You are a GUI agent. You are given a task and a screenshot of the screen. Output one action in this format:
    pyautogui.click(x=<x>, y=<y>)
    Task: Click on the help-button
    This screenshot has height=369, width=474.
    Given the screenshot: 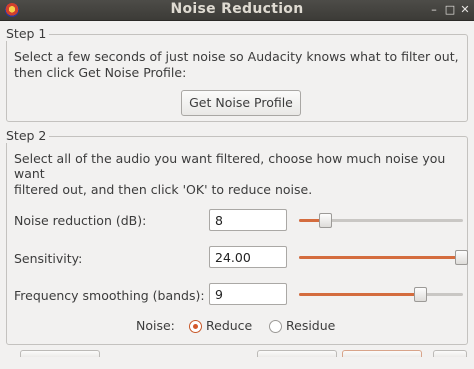 What is the action you would take?
    pyautogui.click(x=450, y=353)
    